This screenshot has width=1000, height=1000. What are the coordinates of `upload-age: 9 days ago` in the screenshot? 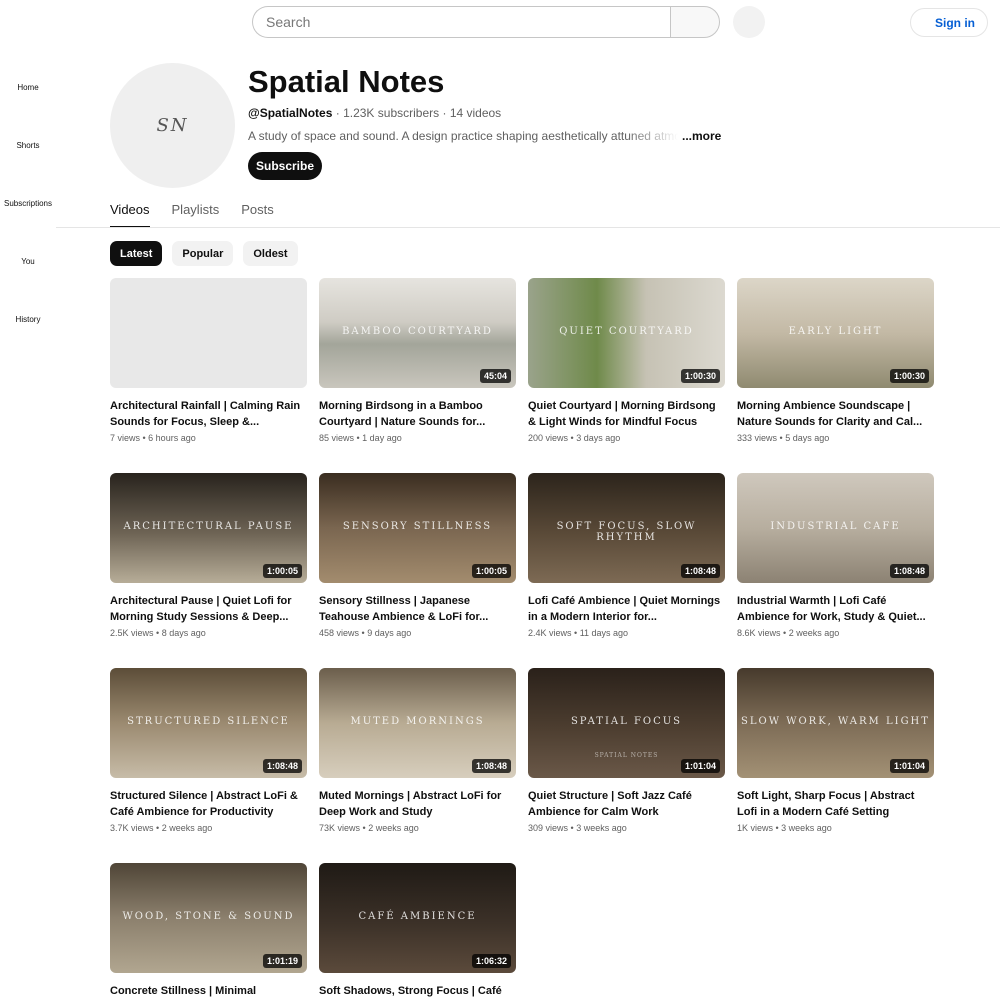 It's located at (389, 633).